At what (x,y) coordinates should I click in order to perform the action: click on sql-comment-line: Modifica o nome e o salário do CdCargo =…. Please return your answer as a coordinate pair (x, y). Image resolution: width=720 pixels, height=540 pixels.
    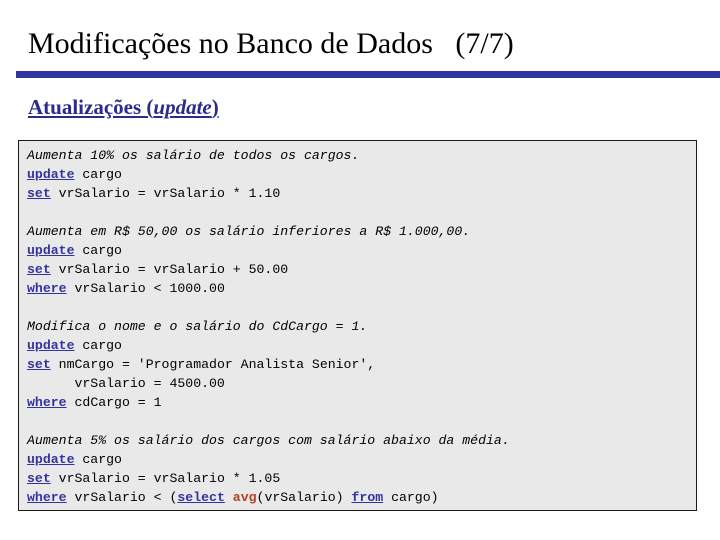
    Looking at the image, I should click on (197, 326).